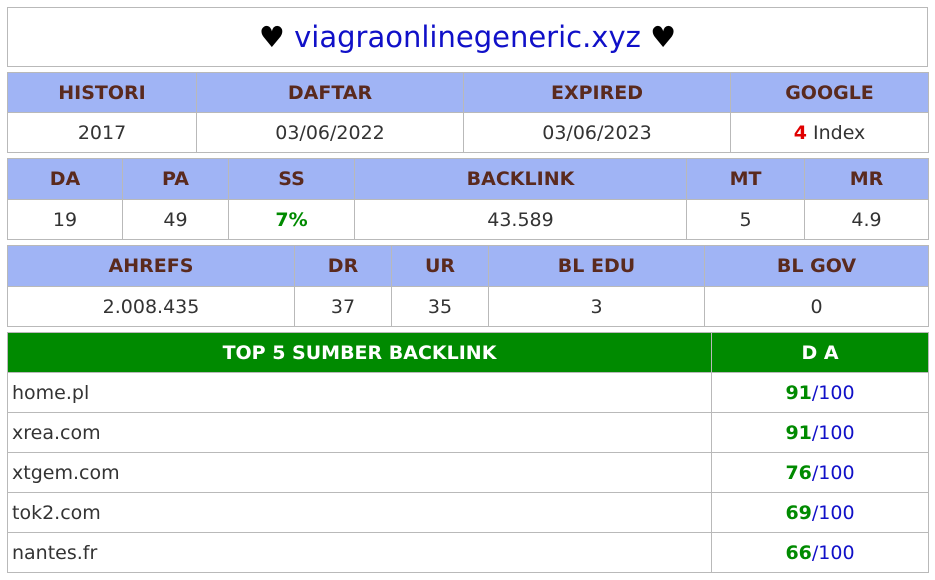  I want to click on header-google: GOOGLE, so click(829, 92).